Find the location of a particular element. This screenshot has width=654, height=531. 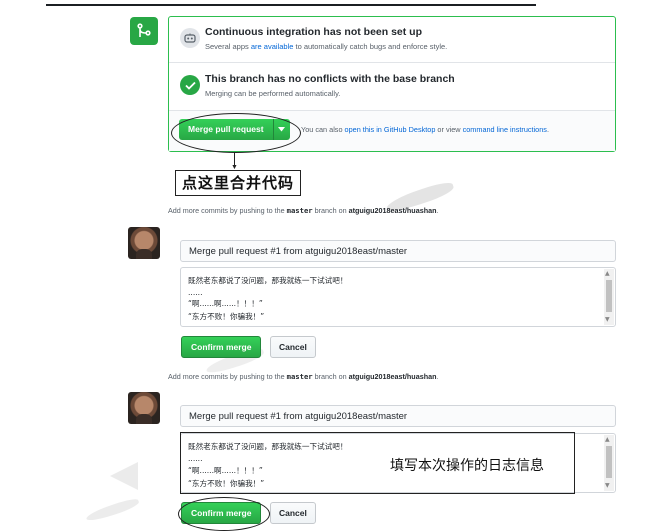

ci-icon is located at coordinates (190, 38).